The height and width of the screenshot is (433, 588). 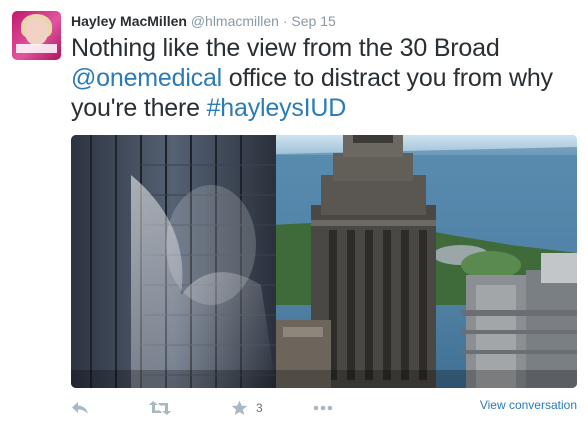 I want to click on more-icon, so click(x=323, y=408).